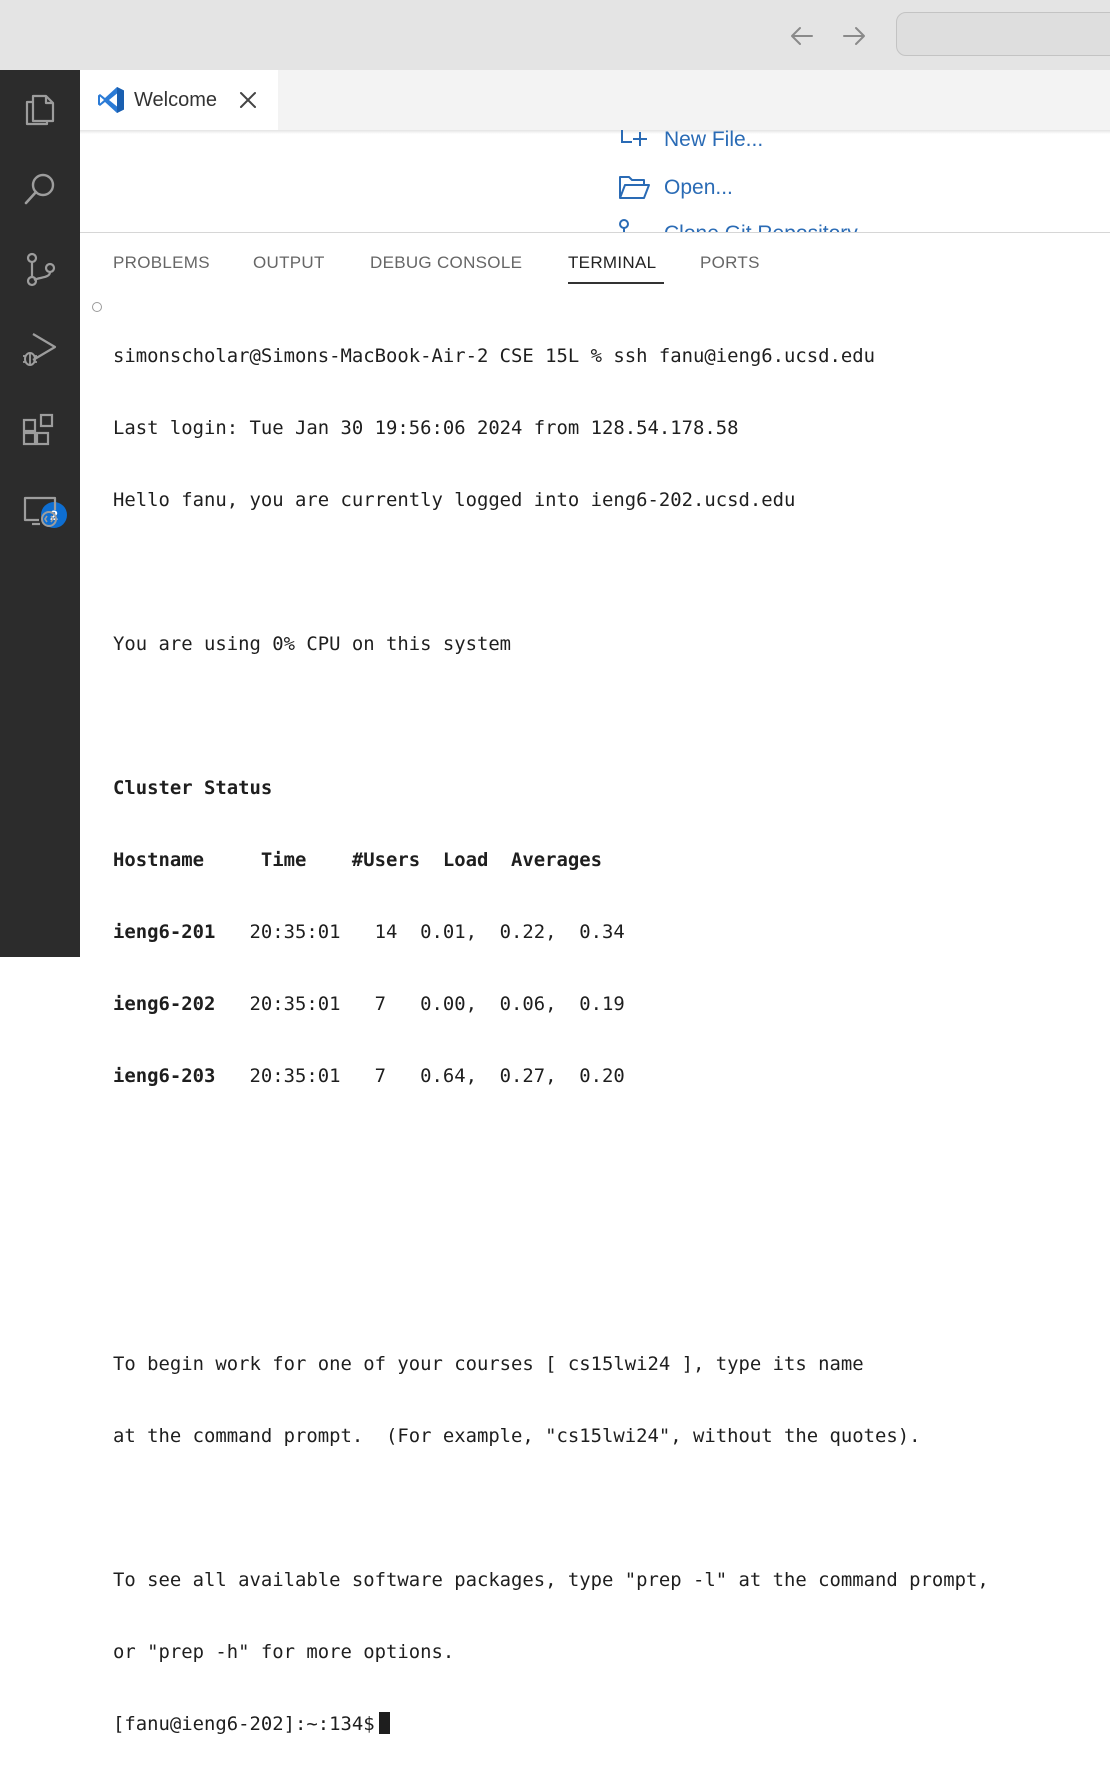 The height and width of the screenshot is (1784, 1110). Describe the element at coordinates (40, 109) in the screenshot. I see `files-icon` at that location.